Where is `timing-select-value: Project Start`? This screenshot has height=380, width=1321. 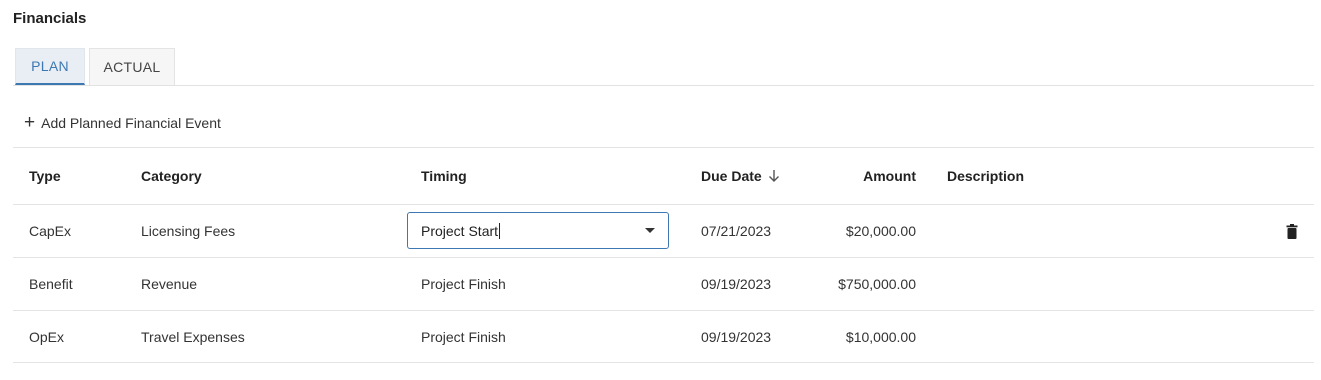
timing-select-value: Project Start is located at coordinates (460, 230).